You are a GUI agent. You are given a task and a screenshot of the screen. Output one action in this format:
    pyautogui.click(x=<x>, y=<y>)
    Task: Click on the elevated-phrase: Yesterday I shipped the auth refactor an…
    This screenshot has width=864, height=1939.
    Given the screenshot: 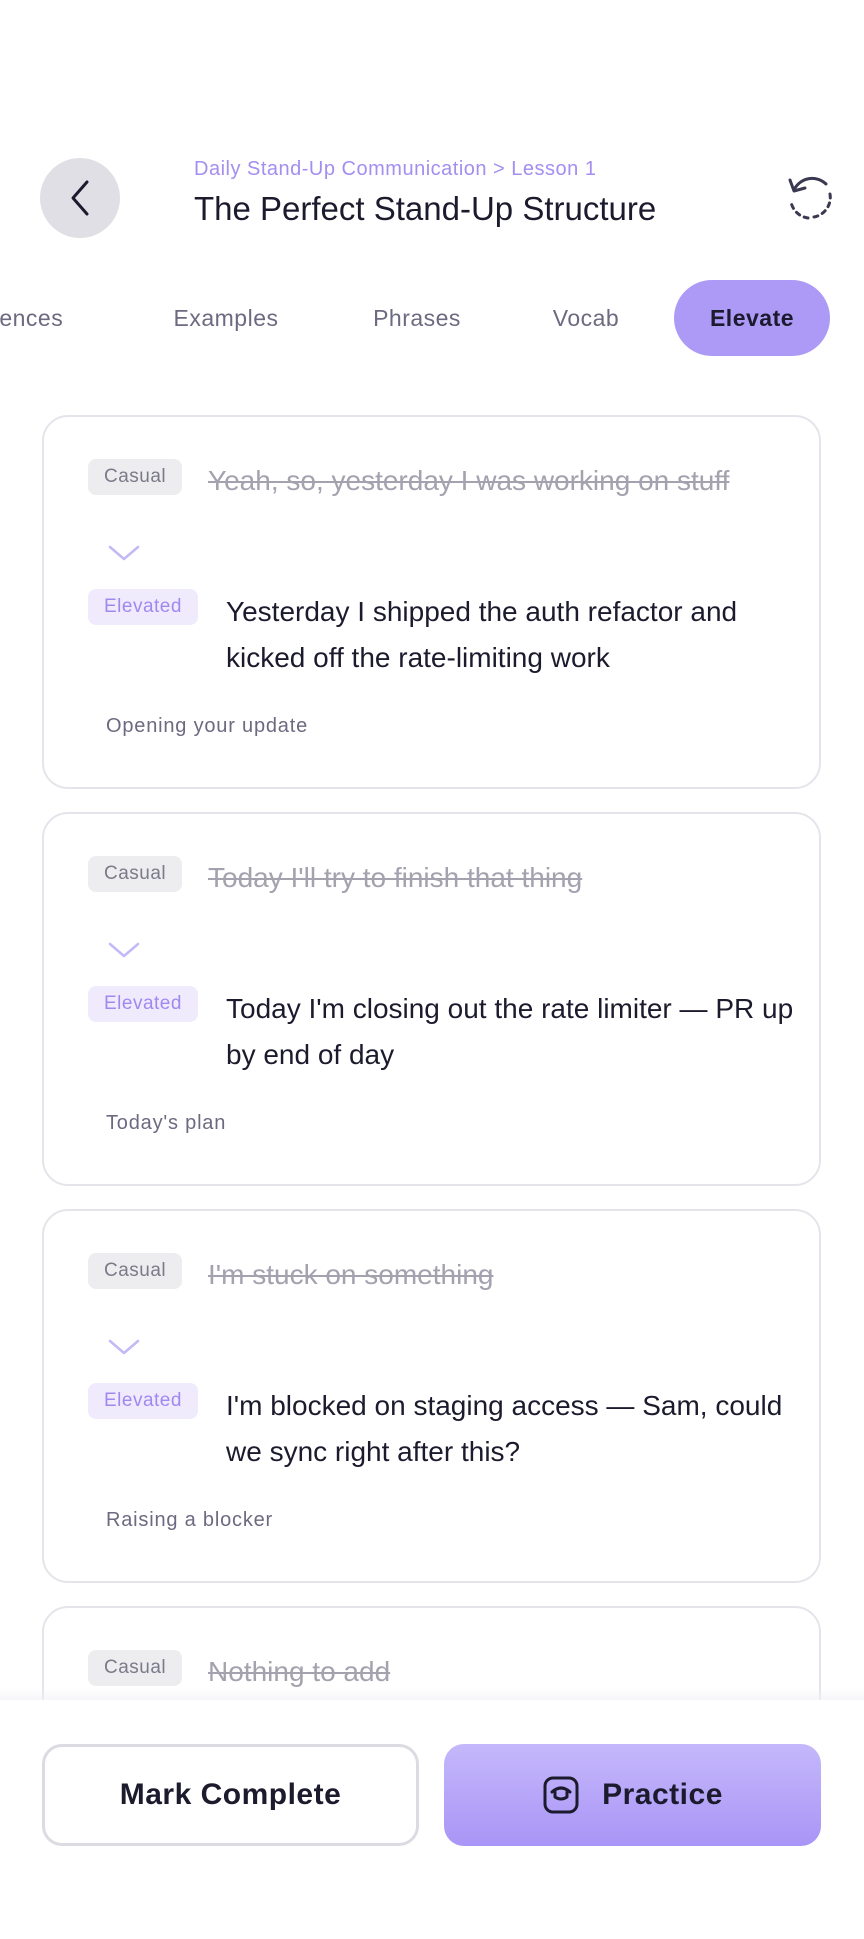 What is the action you would take?
    pyautogui.click(x=482, y=634)
    